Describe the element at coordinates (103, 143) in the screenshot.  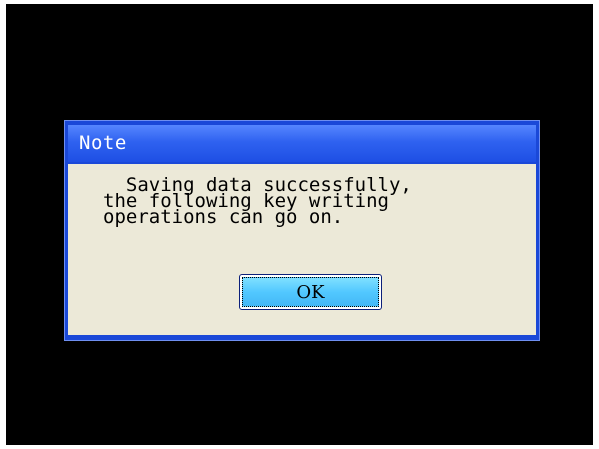
I see `dialog-title: Note` at that location.